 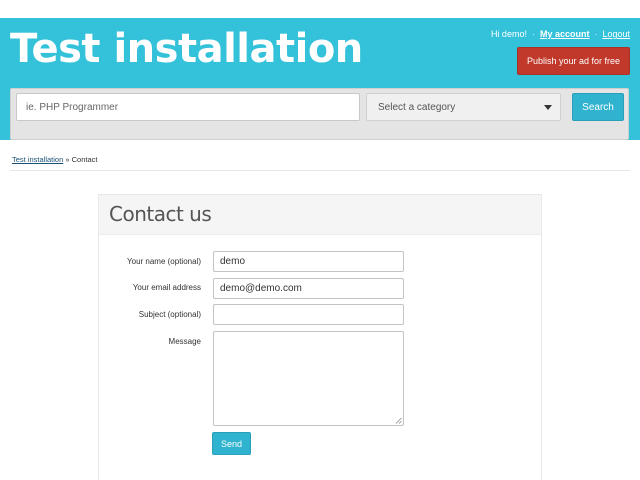 I want to click on search-placeholder: ie. PHP Programmer, so click(x=72, y=107).